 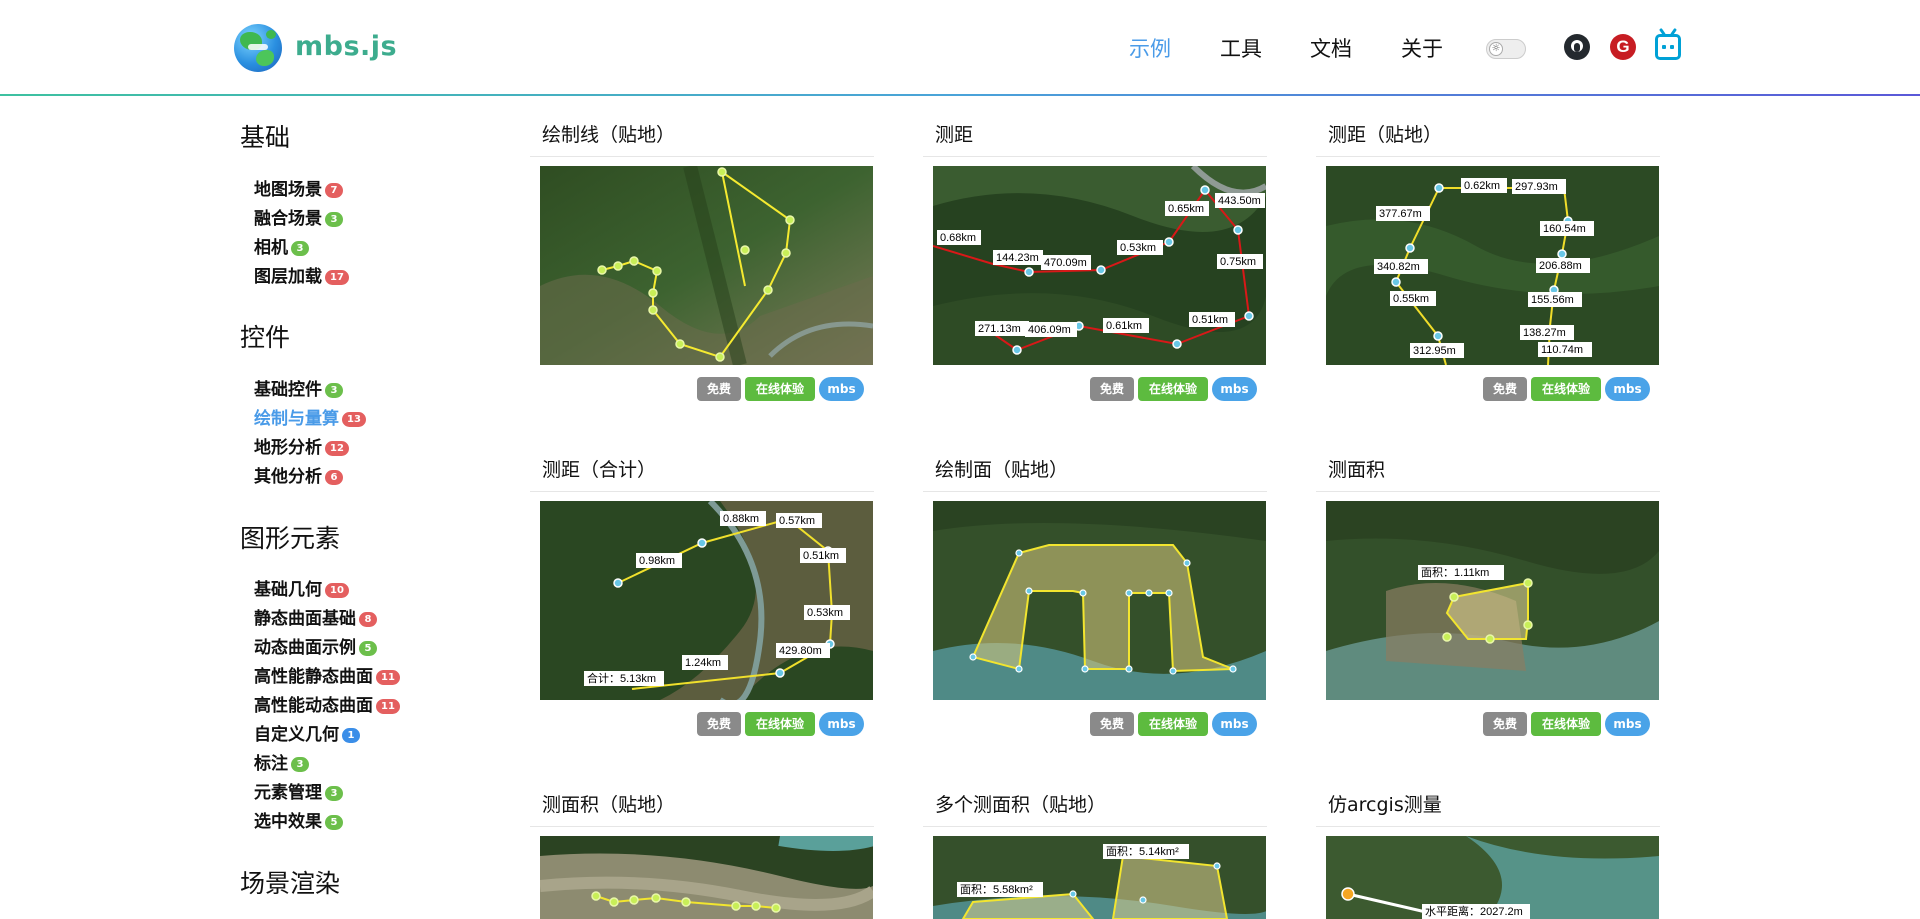 What do you see at coordinates (1357, 470) in the screenshot?
I see `card-title: 测面积` at bounding box center [1357, 470].